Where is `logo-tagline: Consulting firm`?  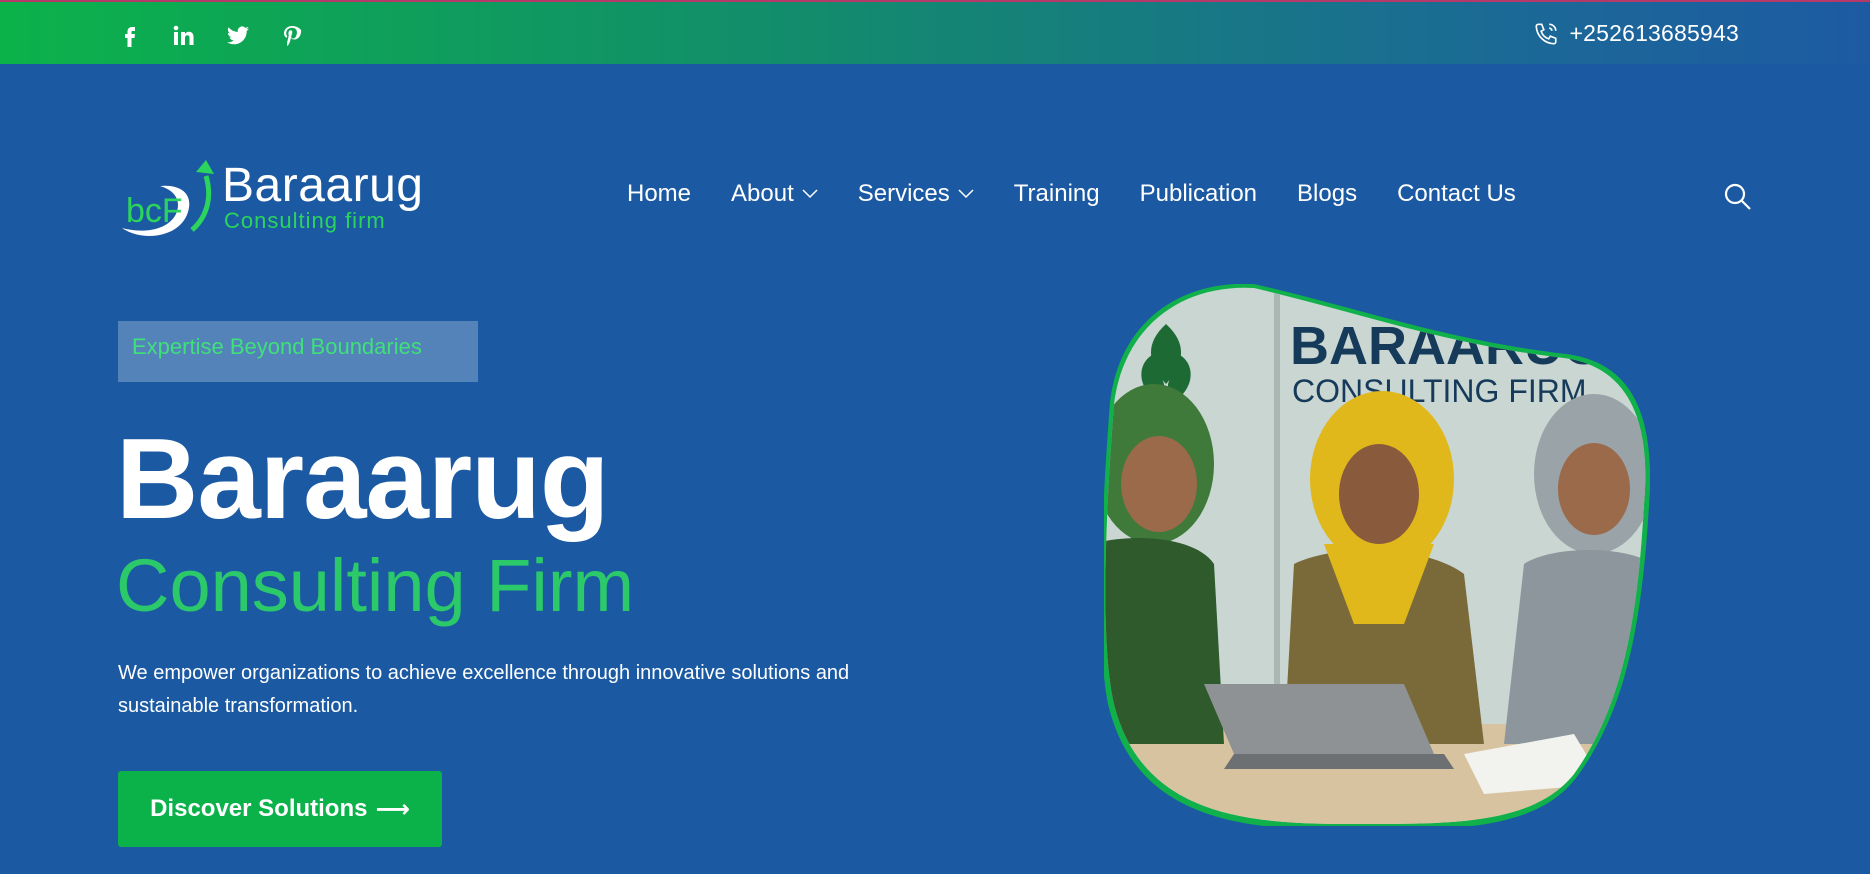
logo-tagline: Consulting firm is located at coordinates (305, 220).